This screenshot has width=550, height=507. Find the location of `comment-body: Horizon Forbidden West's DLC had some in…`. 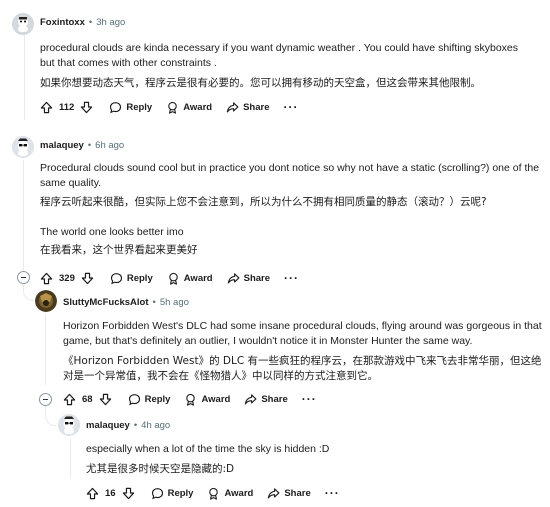

comment-body: Horizon Forbidden West's DLC had some in… is located at coordinates (303, 351).